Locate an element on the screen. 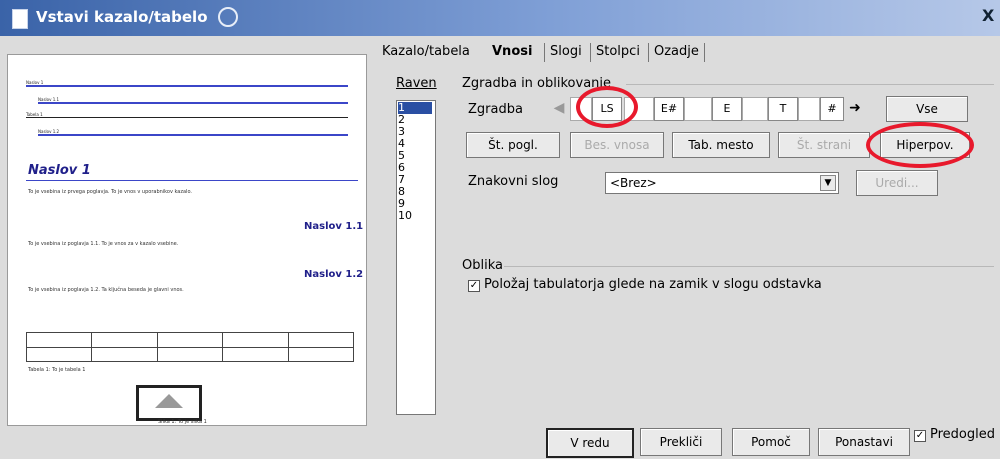  tab-slogi: Slogi is located at coordinates (566, 51).